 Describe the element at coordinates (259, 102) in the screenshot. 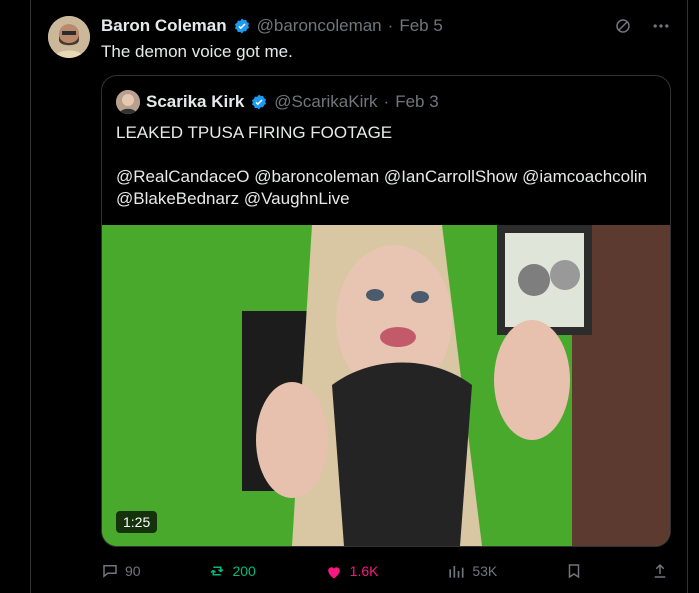

I see `quoted-verified-badge-icon` at that location.